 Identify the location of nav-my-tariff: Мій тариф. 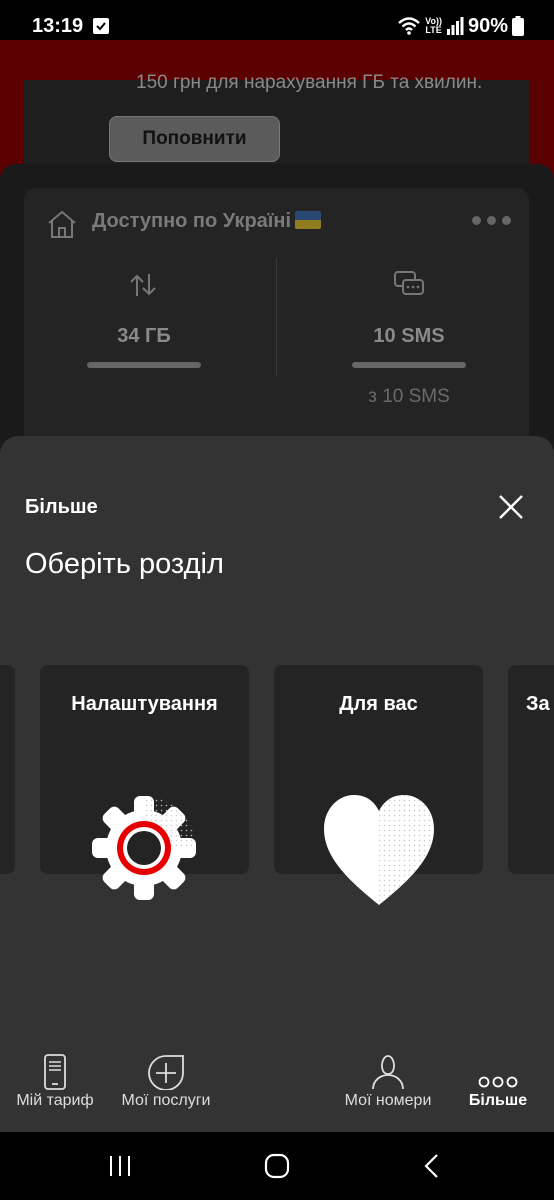
(55, 1089).